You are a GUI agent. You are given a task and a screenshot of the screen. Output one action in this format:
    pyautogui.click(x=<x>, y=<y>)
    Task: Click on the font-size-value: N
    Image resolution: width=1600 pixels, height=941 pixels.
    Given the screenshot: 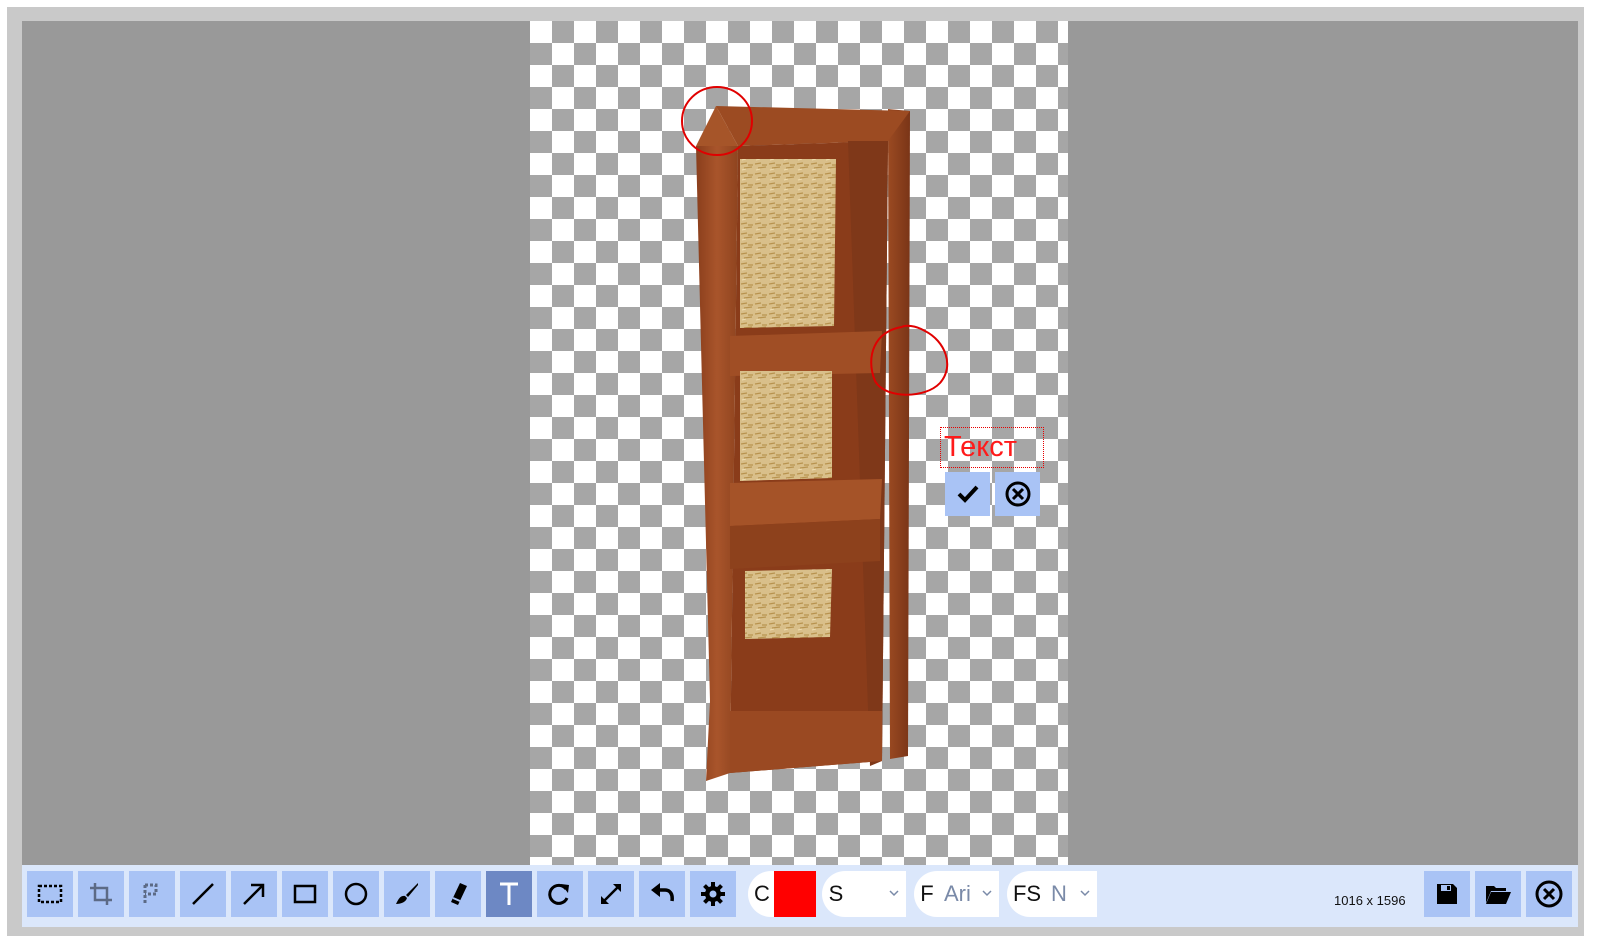 What is the action you would take?
    pyautogui.click(x=1059, y=893)
    